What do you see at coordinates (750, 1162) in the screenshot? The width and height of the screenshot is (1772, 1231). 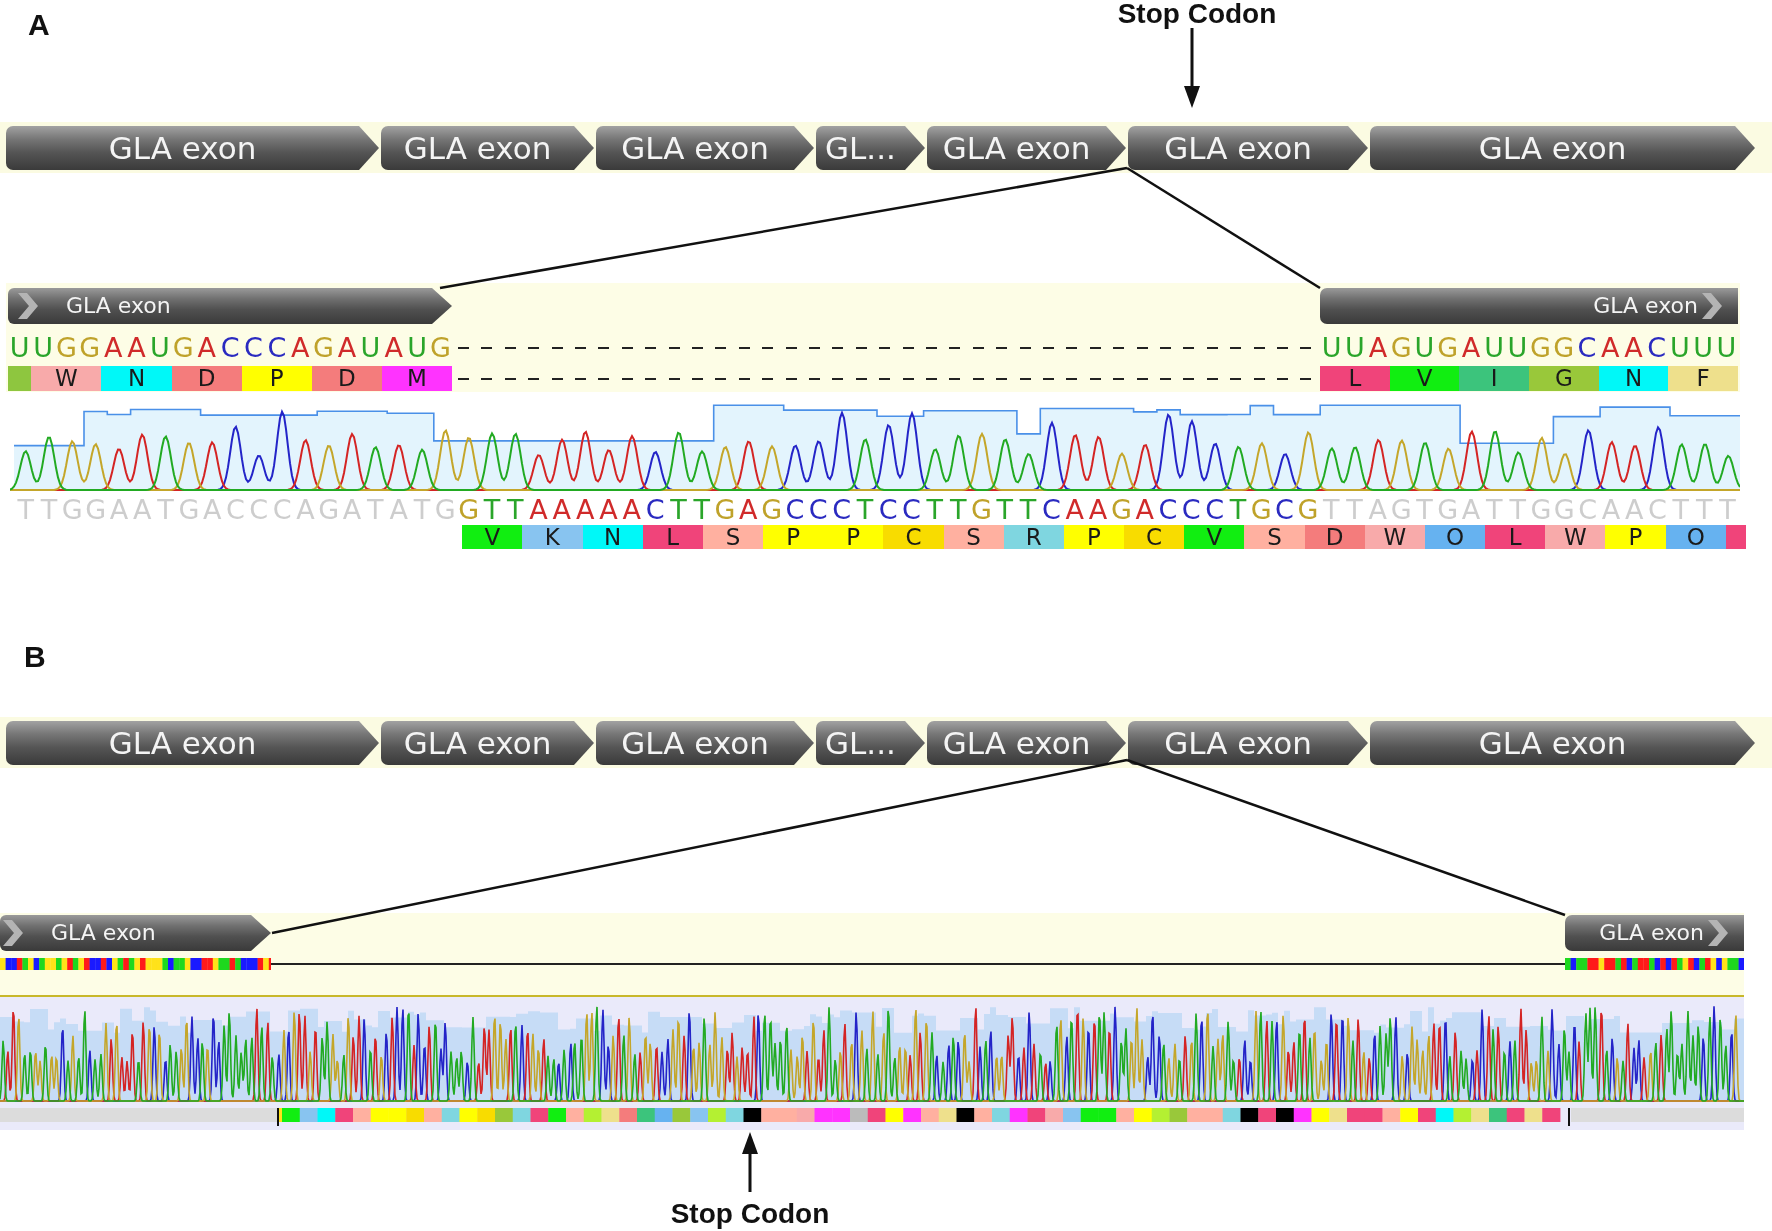 I see `up-arrow-icon` at bounding box center [750, 1162].